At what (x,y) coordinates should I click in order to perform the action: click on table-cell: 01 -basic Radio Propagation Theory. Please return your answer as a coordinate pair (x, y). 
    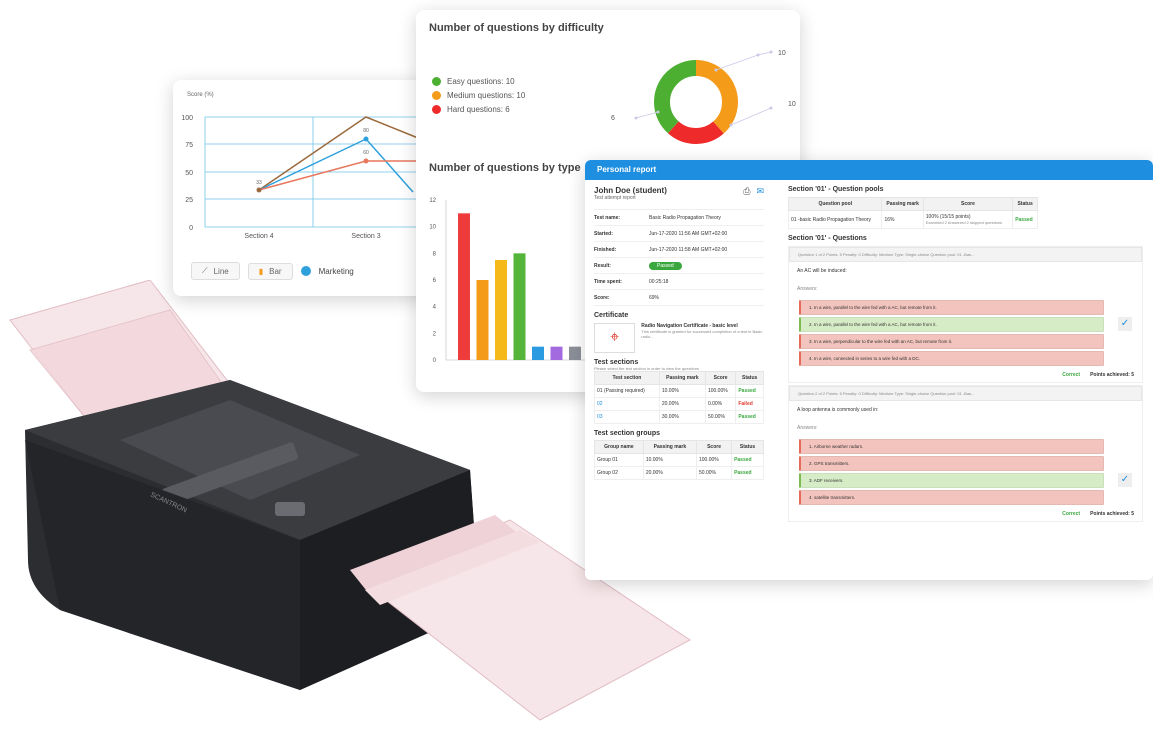
    Looking at the image, I should click on (835, 219).